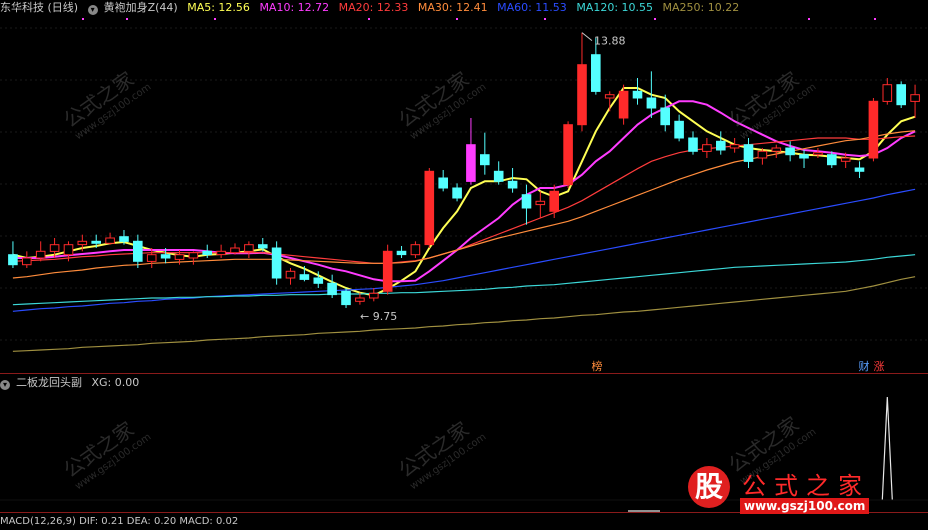  Describe the element at coordinates (5, 385) in the screenshot. I see `collapse-icon: ▾` at that location.